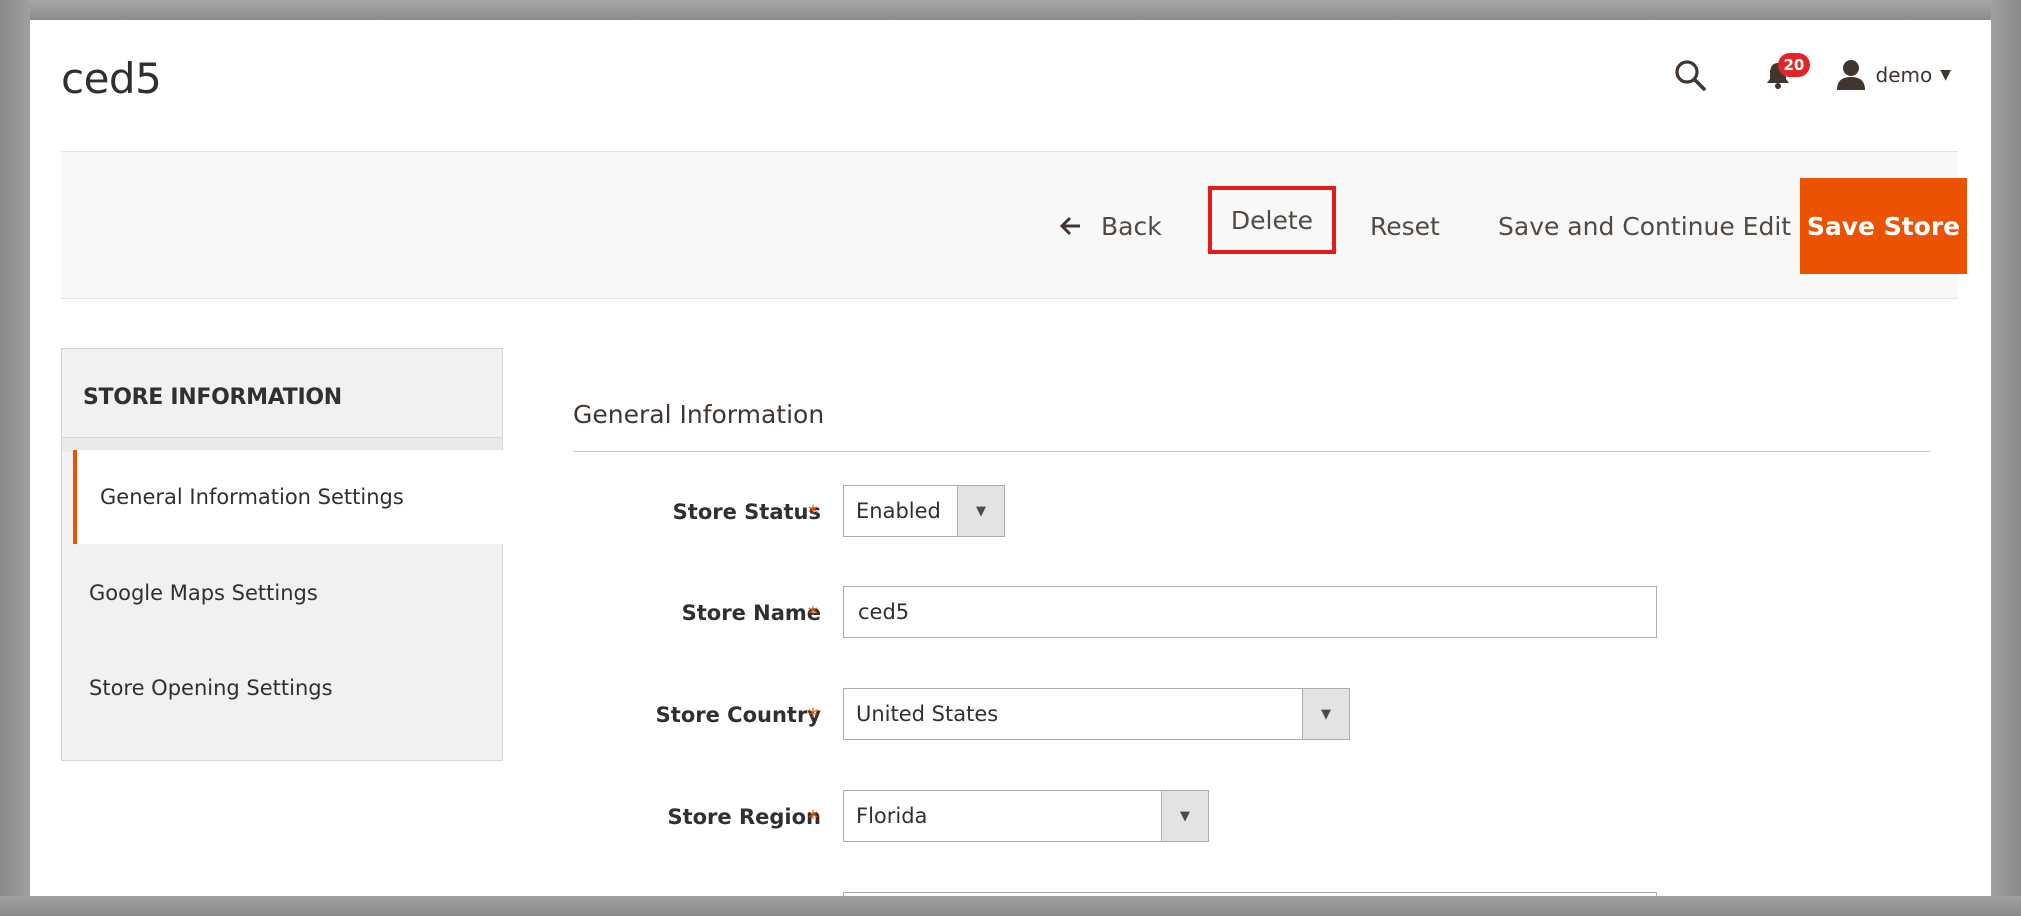  What do you see at coordinates (746, 512) in the screenshot?
I see `store-status-label: Store Status` at bounding box center [746, 512].